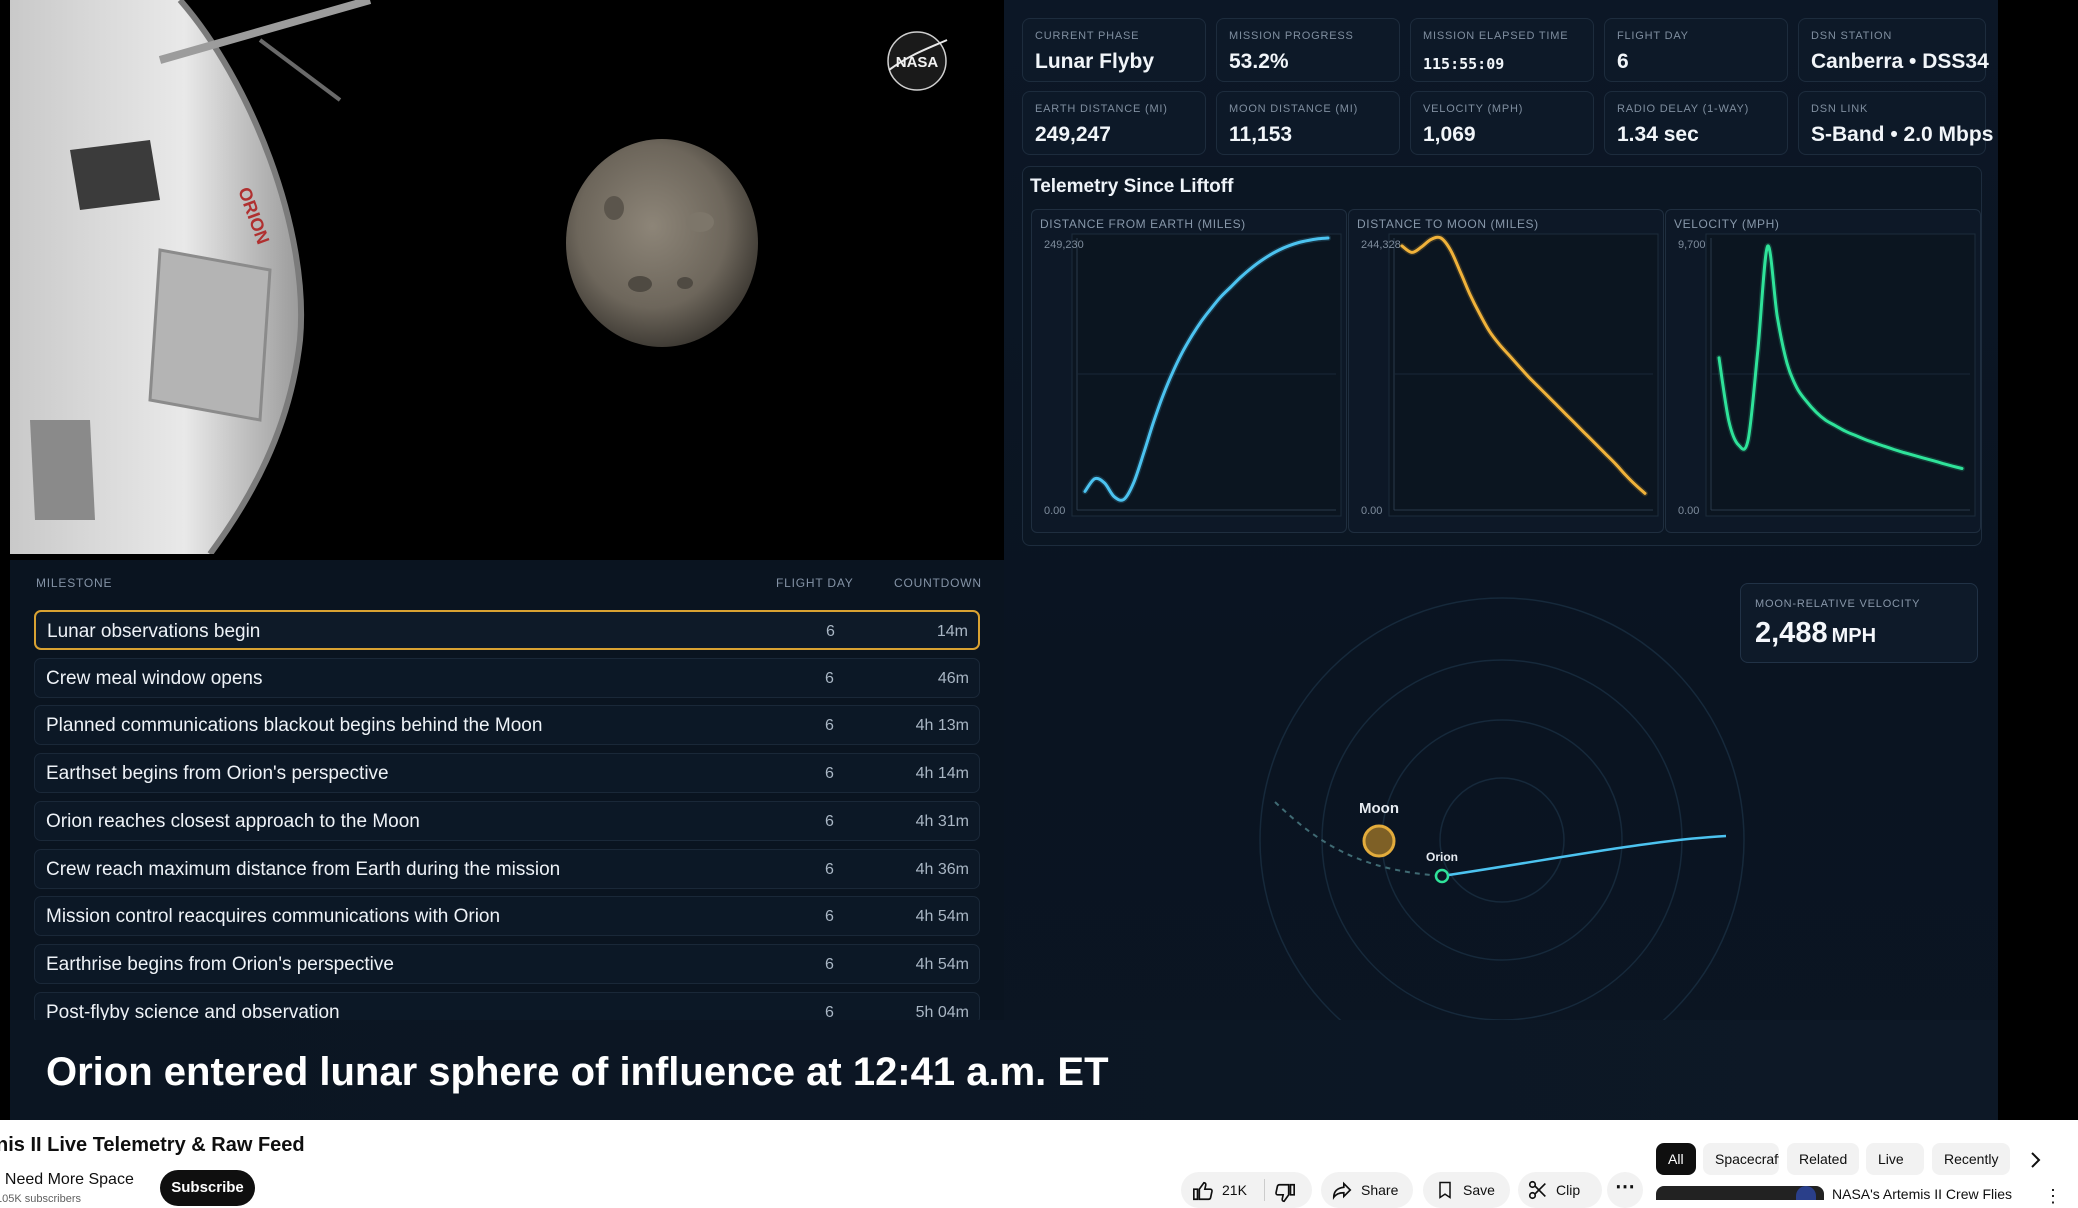 The image size is (2078, 1208). I want to click on stat-card: VELOCITY (MPH) 1,069, so click(1502, 123).